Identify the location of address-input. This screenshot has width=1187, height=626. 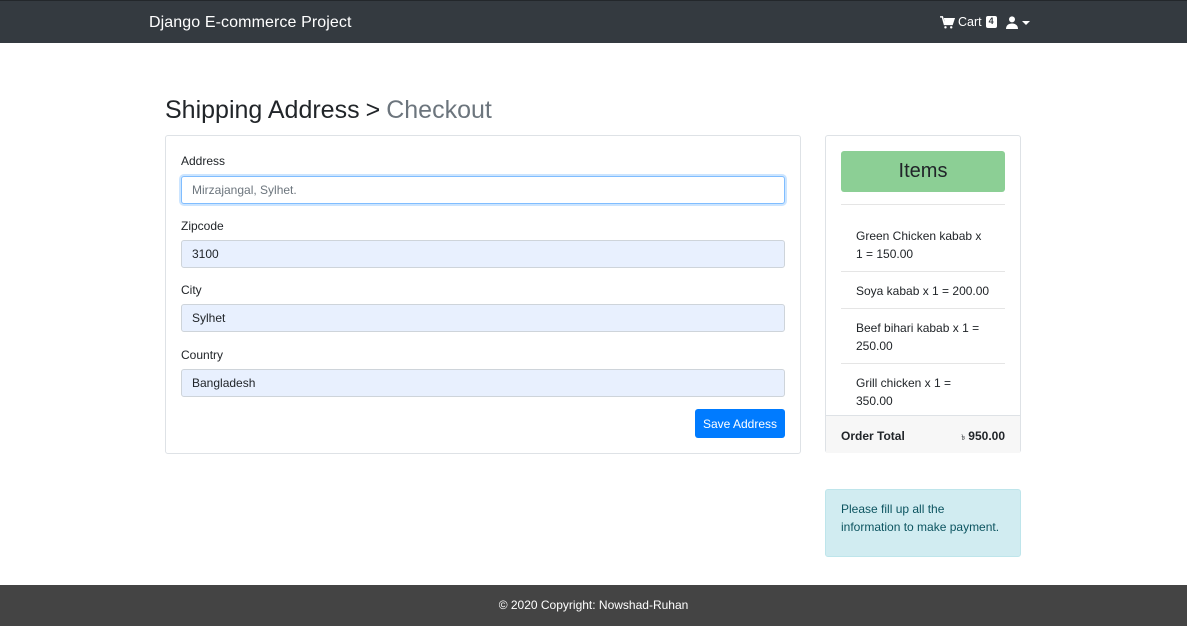
(483, 190).